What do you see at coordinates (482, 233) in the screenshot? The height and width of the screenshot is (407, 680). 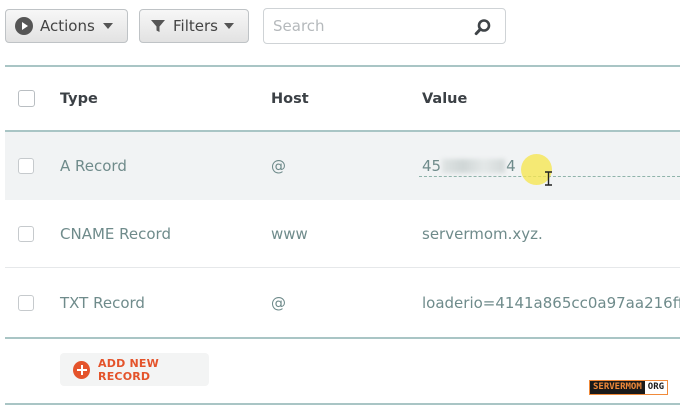 I see `record-value: servermom.xyz.` at bounding box center [482, 233].